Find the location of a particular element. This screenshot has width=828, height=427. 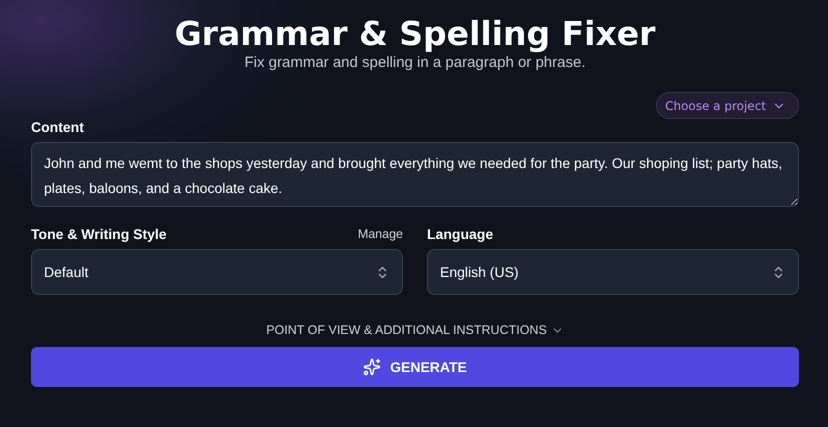

tone-select: Default is located at coordinates (217, 272).